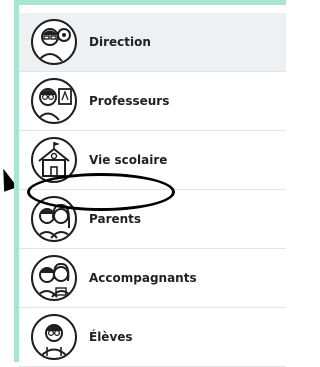 Image resolution: width=320 pixels, height=367 pixels. What do you see at coordinates (152, 42) in the screenshot?
I see `role-item-direction: Direction` at bounding box center [152, 42].